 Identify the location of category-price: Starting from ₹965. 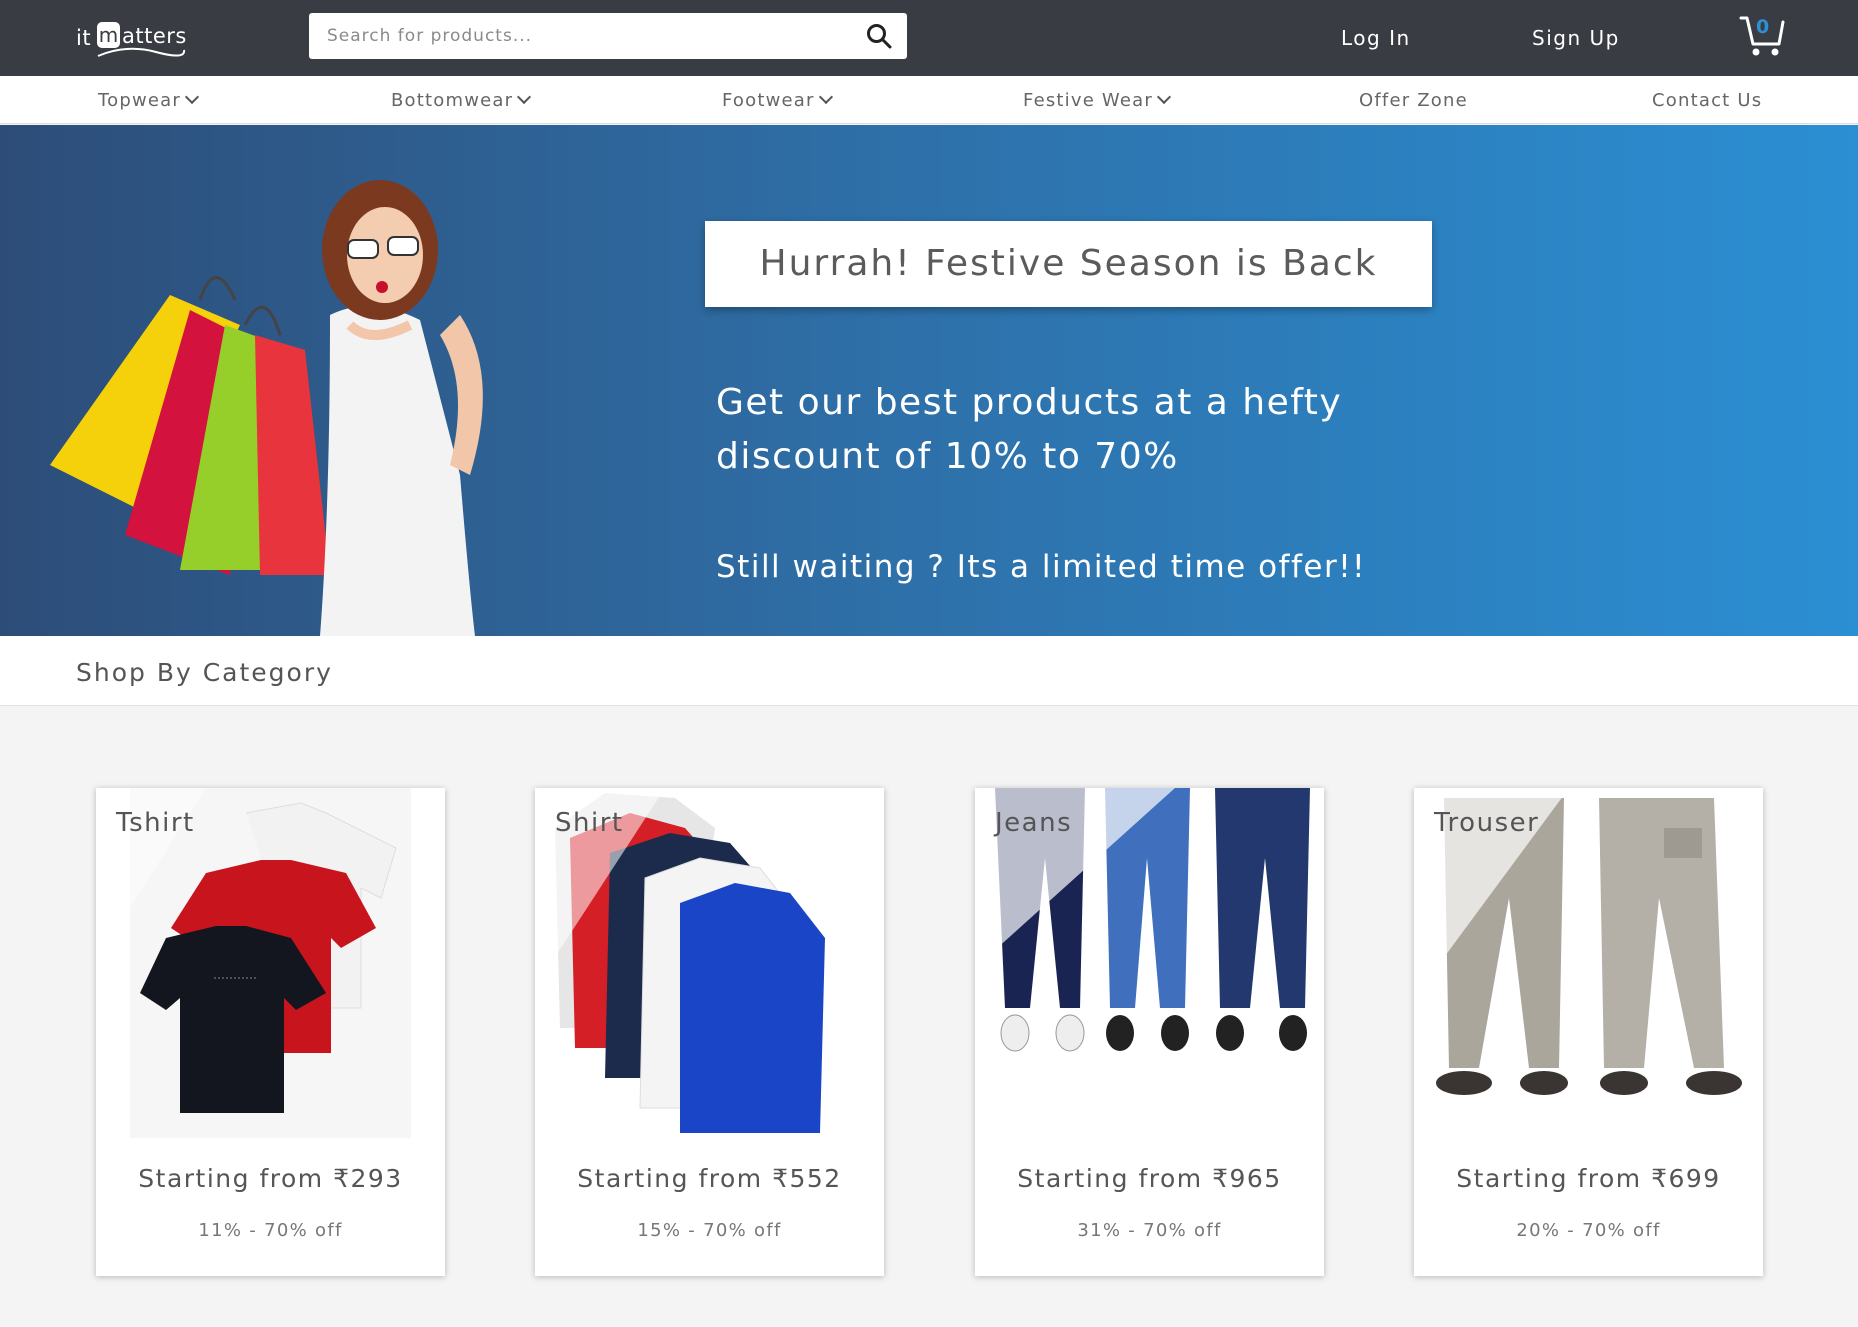
(1149, 1178).